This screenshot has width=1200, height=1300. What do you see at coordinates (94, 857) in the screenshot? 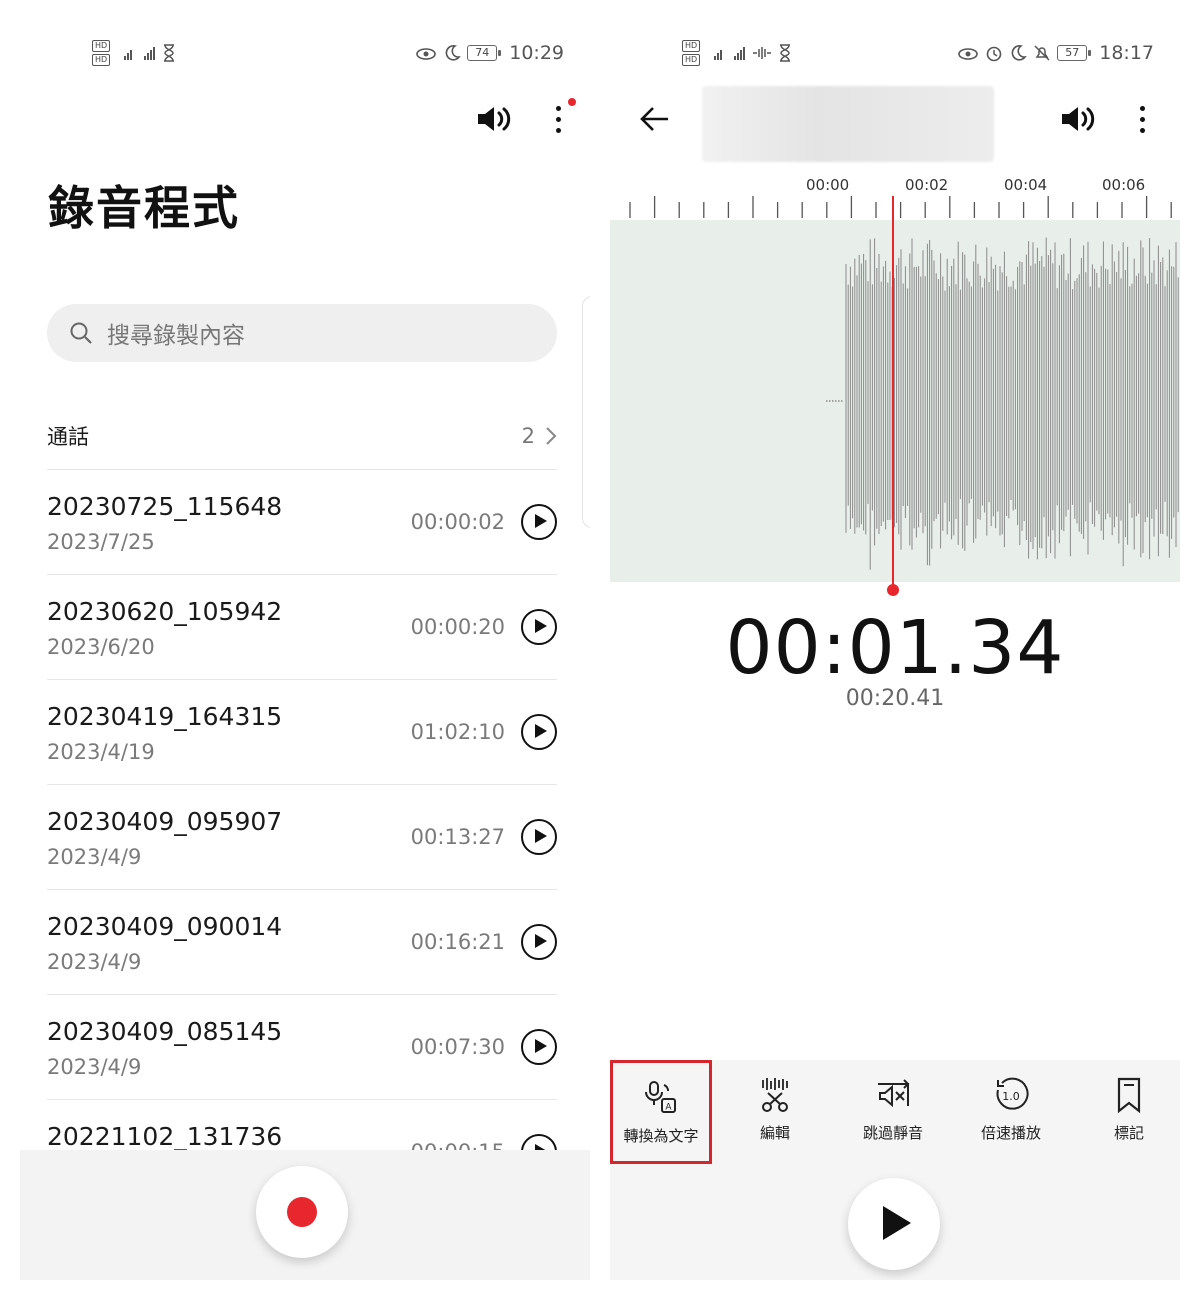
I see `recording-date: 2023/4/9` at bounding box center [94, 857].